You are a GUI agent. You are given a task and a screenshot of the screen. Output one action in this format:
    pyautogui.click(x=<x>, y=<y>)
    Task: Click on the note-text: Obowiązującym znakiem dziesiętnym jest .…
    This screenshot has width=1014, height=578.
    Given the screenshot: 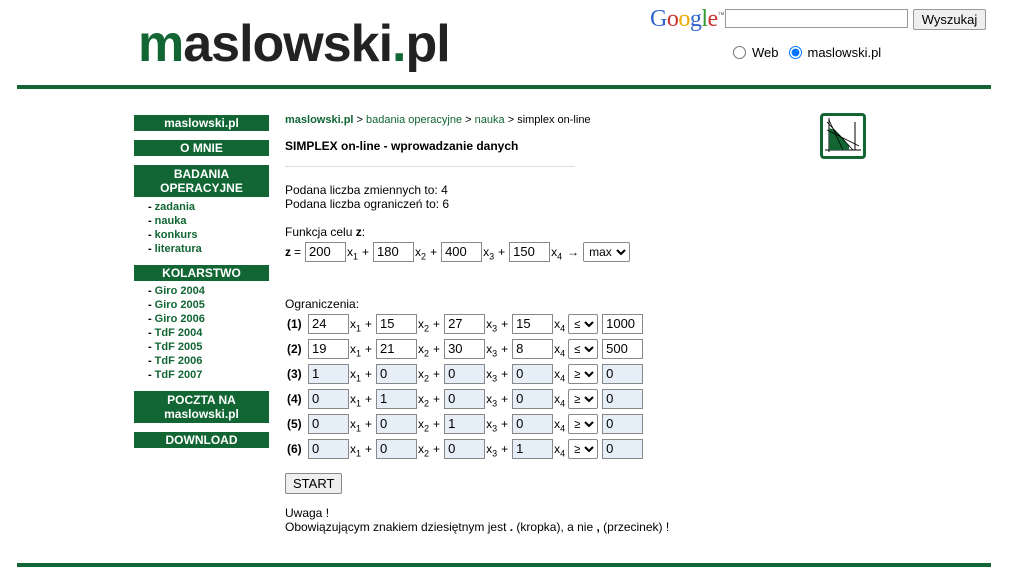 What is the action you would take?
    pyautogui.click(x=477, y=527)
    